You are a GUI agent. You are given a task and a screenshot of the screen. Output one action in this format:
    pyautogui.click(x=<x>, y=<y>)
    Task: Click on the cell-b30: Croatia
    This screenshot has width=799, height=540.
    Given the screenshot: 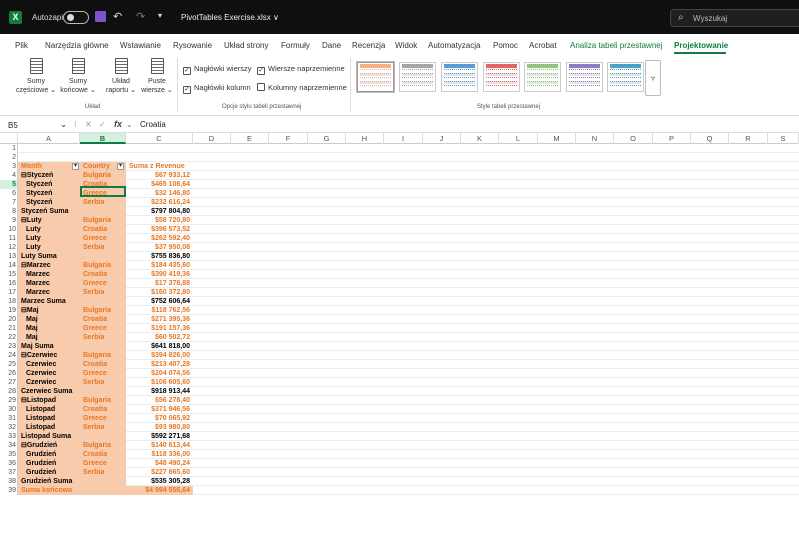 What is the action you would take?
    pyautogui.click(x=103, y=409)
    